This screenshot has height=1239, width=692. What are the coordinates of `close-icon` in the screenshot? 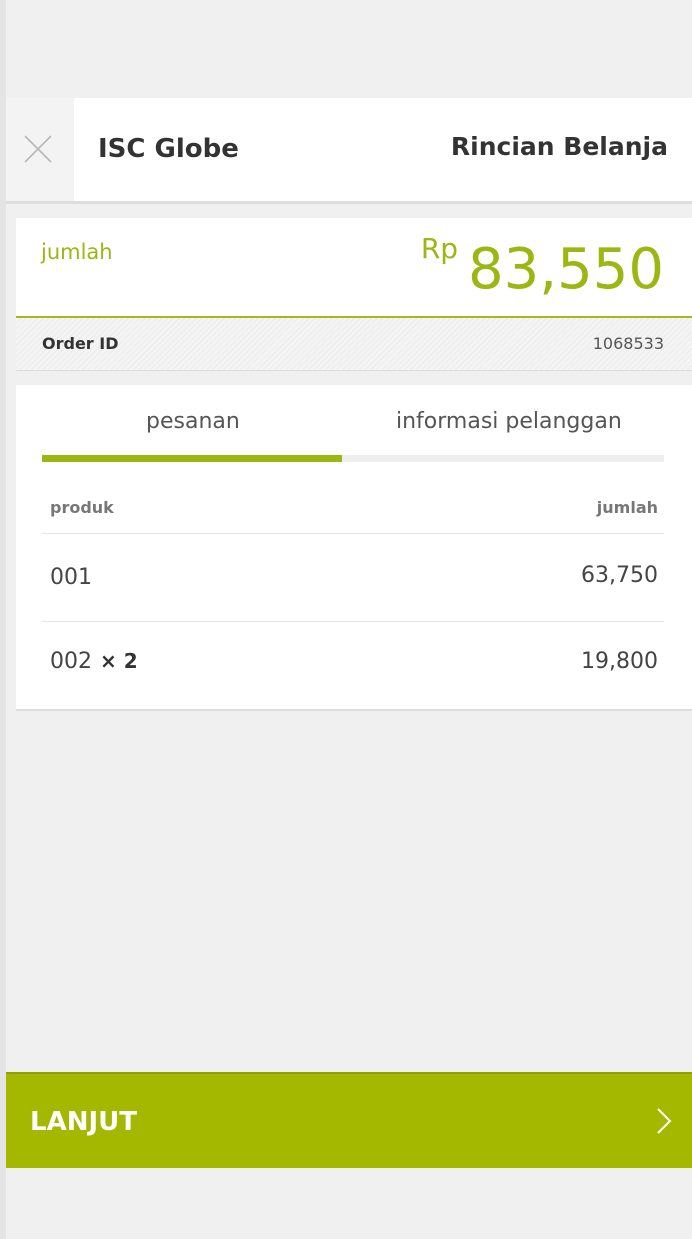 It's located at (38, 149).